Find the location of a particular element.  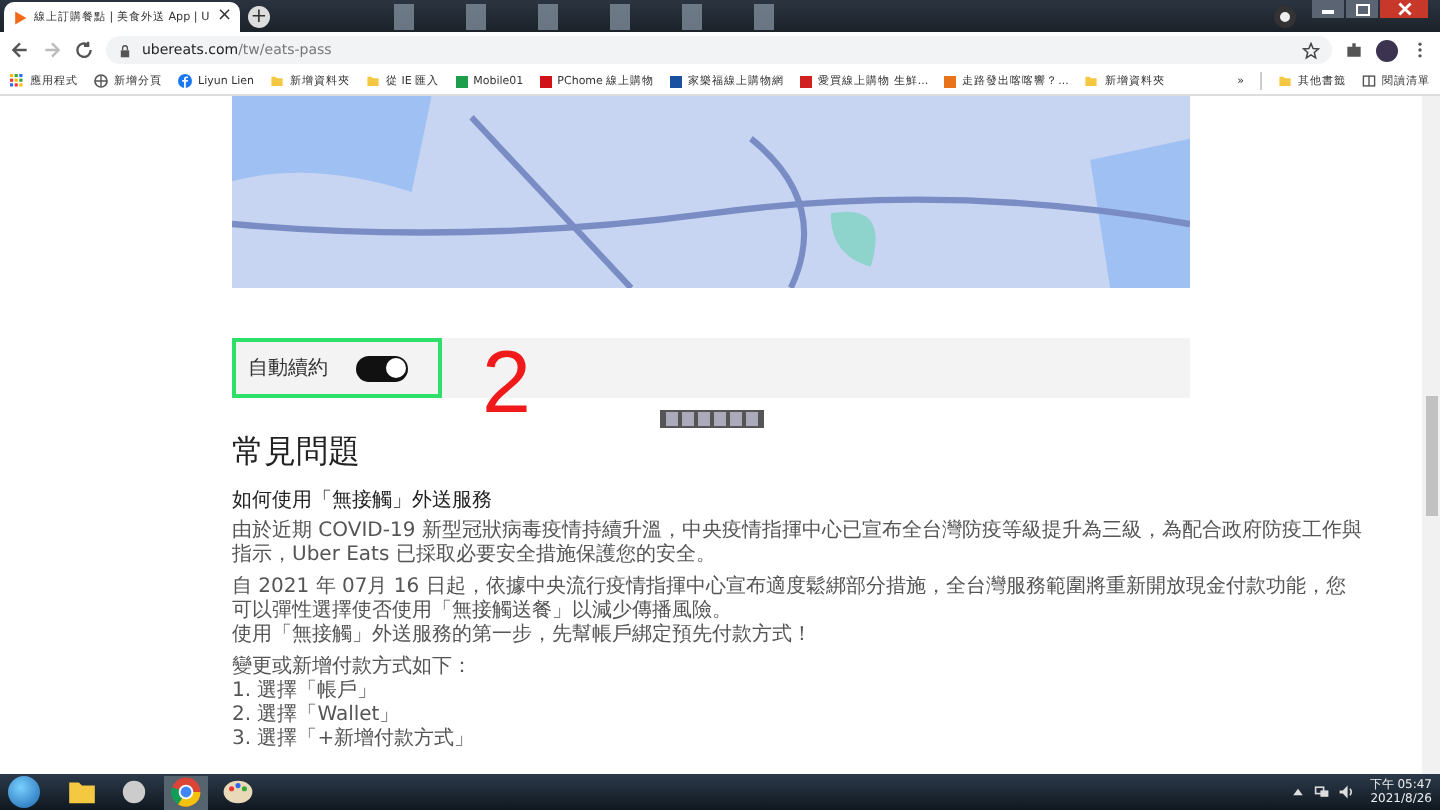

body-text: 1. 選擇「帳戶」 is located at coordinates (306, 691).